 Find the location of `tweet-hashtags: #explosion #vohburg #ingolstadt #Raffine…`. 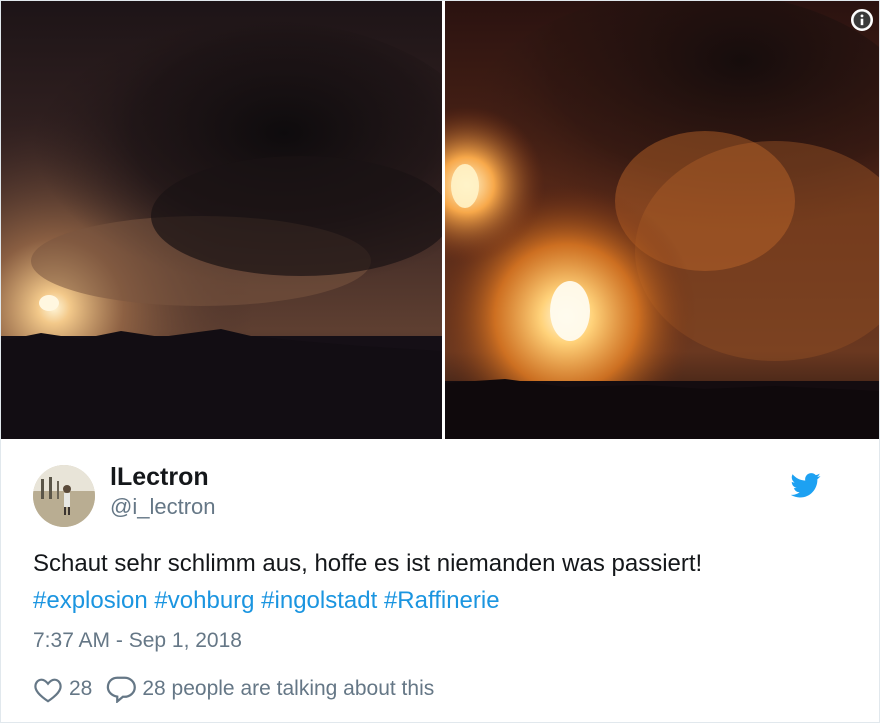

tweet-hashtags: #explosion #vohburg #ingolstadt #Raffine… is located at coordinates (440, 600).